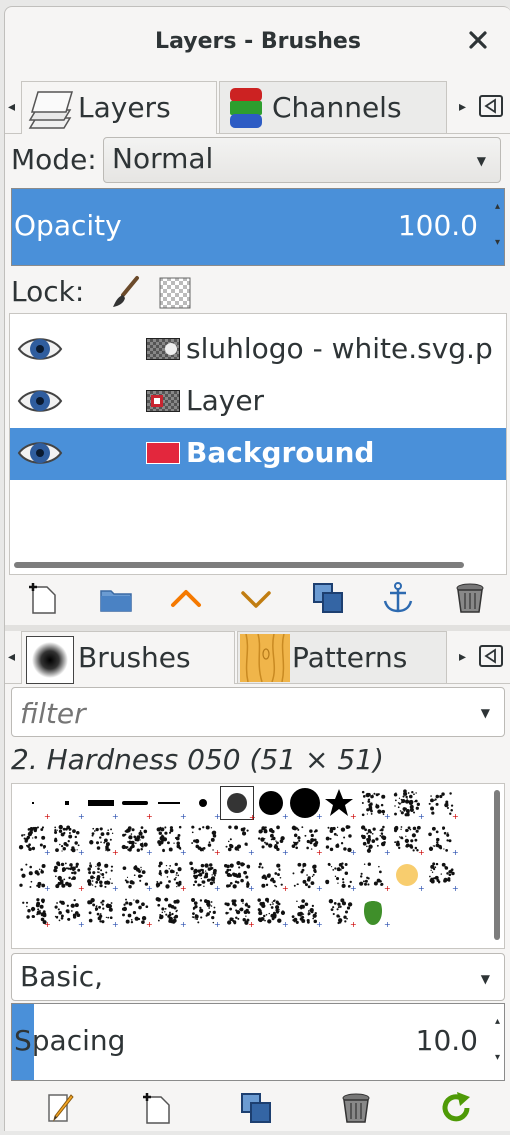 The width and height of the screenshot is (510, 1135). I want to click on anchor-icon, so click(398, 598).